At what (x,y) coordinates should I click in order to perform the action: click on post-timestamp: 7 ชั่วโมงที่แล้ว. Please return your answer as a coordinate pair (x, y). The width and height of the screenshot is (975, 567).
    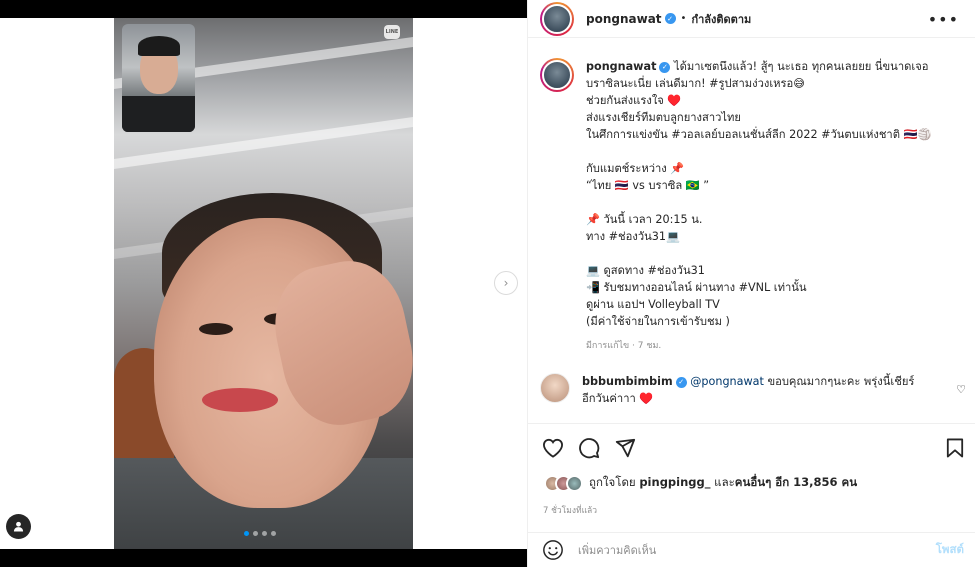
    Looking at the image, I should click on (570, 510).